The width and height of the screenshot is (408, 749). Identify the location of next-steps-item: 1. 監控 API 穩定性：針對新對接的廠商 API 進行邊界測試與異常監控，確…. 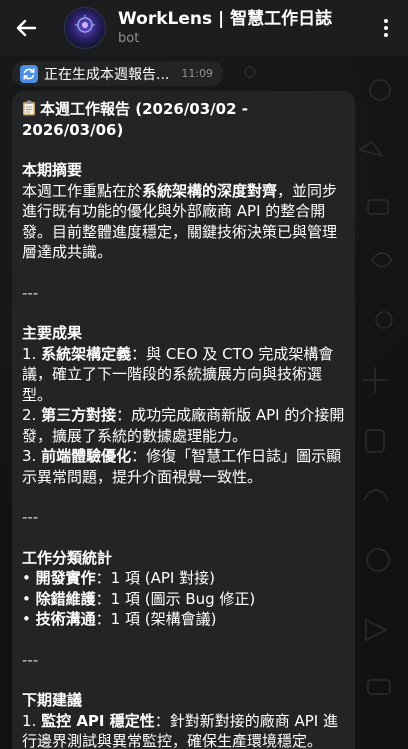
(180, 730).